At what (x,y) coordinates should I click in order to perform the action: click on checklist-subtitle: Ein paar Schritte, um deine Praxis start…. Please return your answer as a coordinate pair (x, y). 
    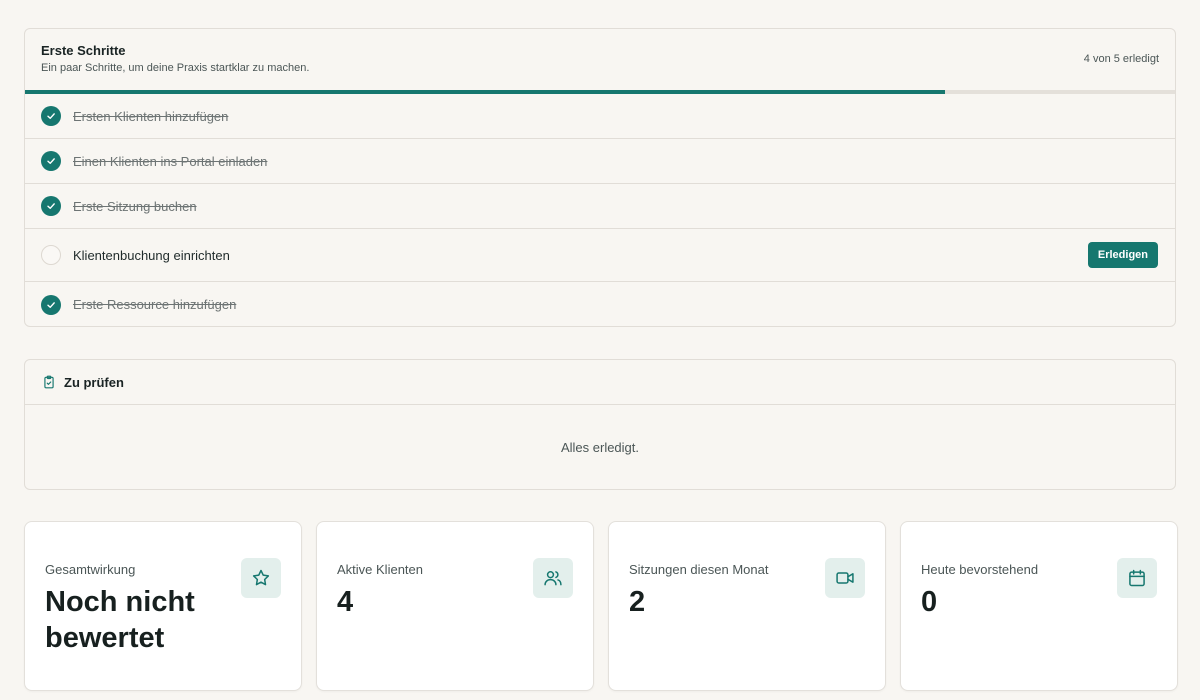
    Looking at the image, I should click on (175, 68).